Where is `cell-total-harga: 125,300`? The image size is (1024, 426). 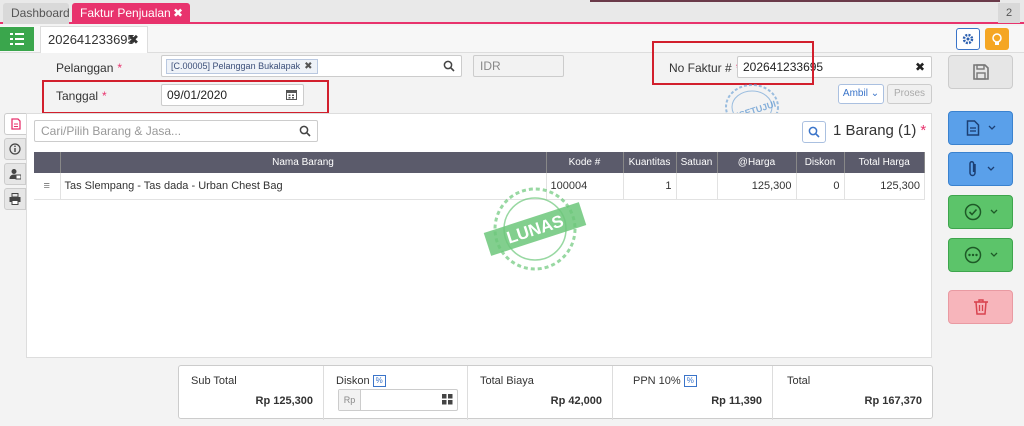 cell-total-harga: 125,300 is located at coordinates (884, 186).